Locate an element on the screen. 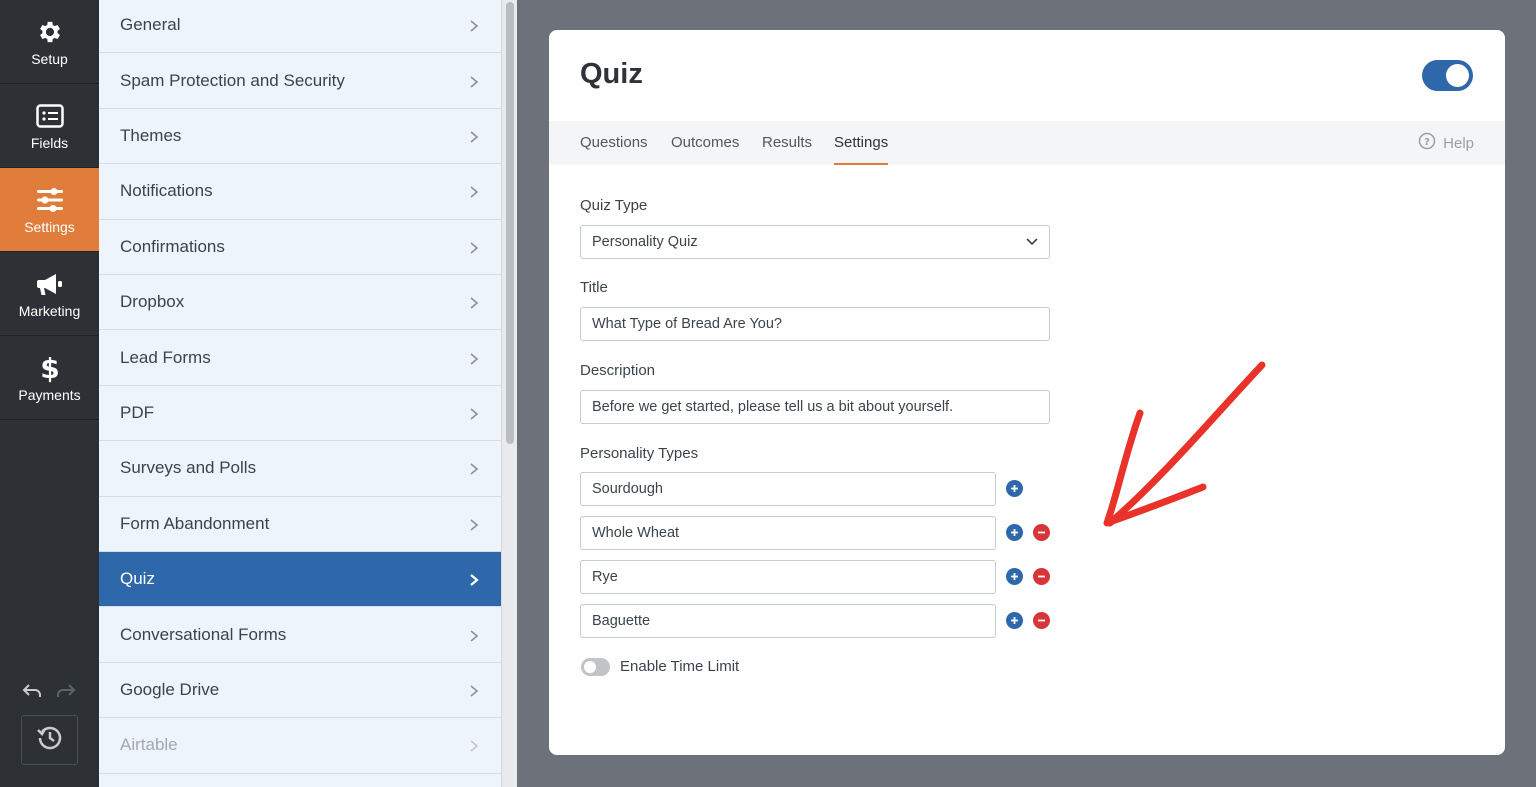  settings-item-spam-protection-and-security: Spam Protection and Security is located at coordinates (300, 81).